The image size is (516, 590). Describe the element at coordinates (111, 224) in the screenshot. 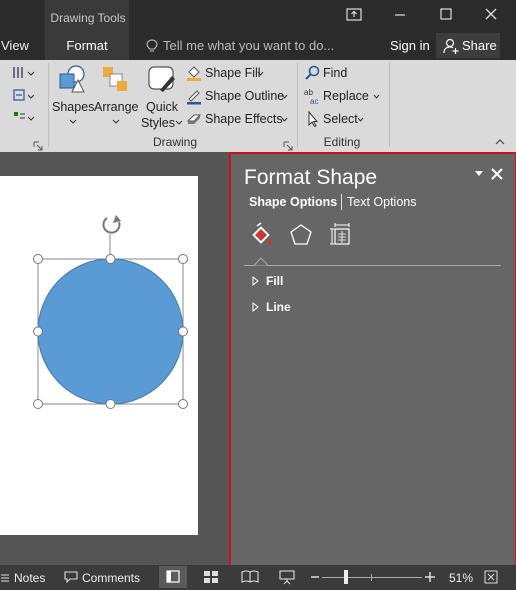

I see `rotate-handle-icon` at that location.